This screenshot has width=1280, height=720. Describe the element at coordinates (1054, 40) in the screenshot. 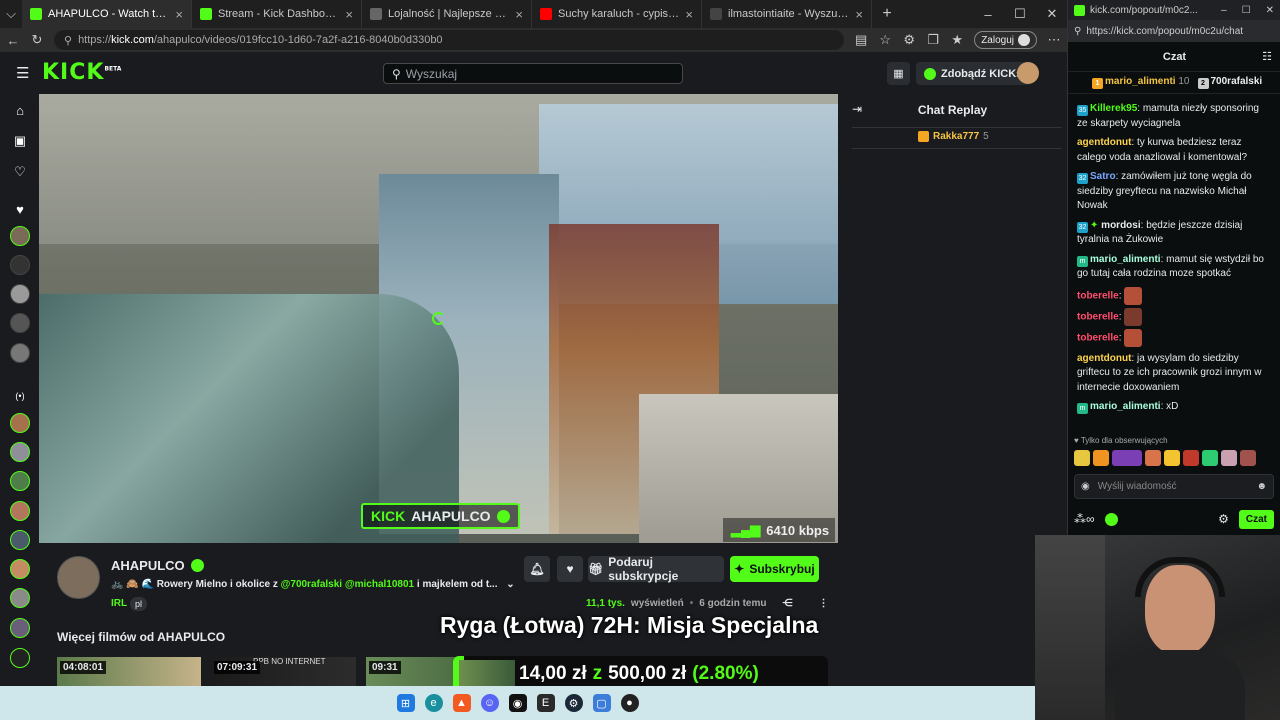

I see `more-menu-icon: ⋯` at that location.